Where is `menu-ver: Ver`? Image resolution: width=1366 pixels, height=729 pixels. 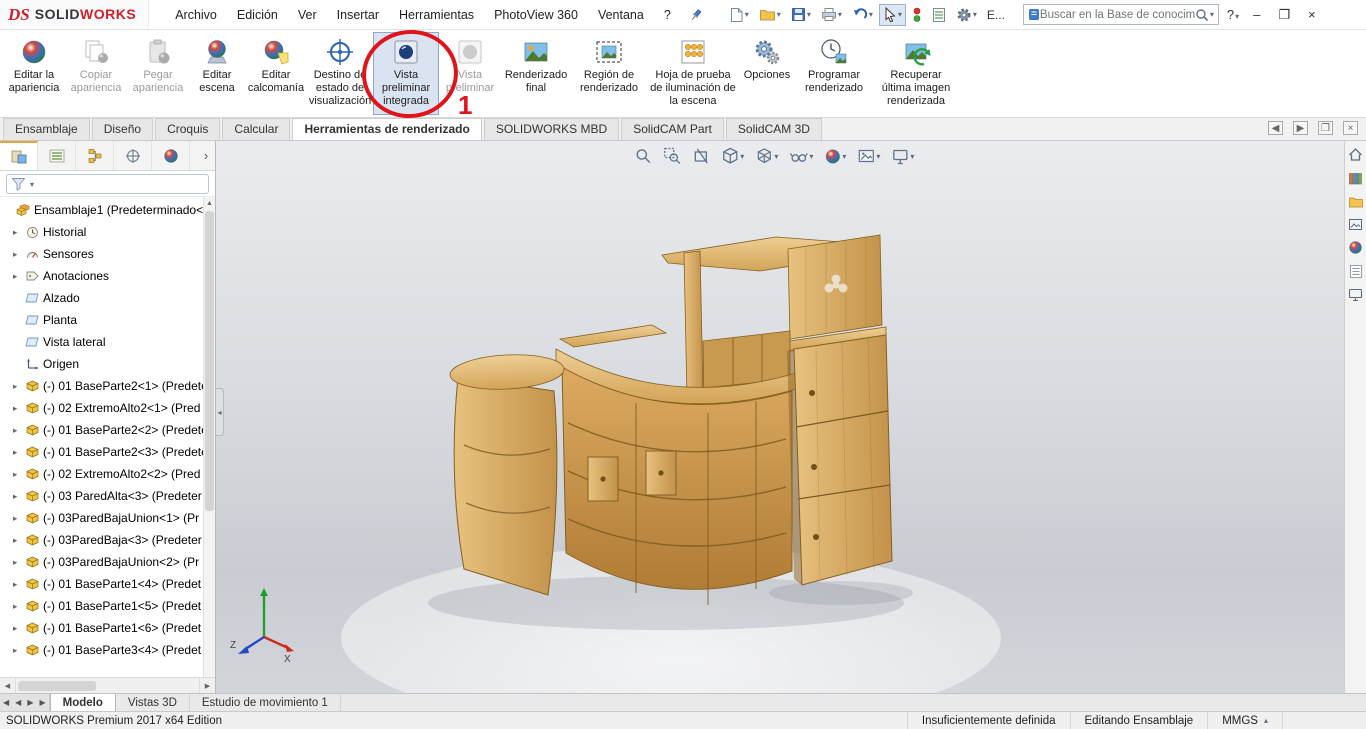
menu-ver: Ver is located at coordinates (307, 15).